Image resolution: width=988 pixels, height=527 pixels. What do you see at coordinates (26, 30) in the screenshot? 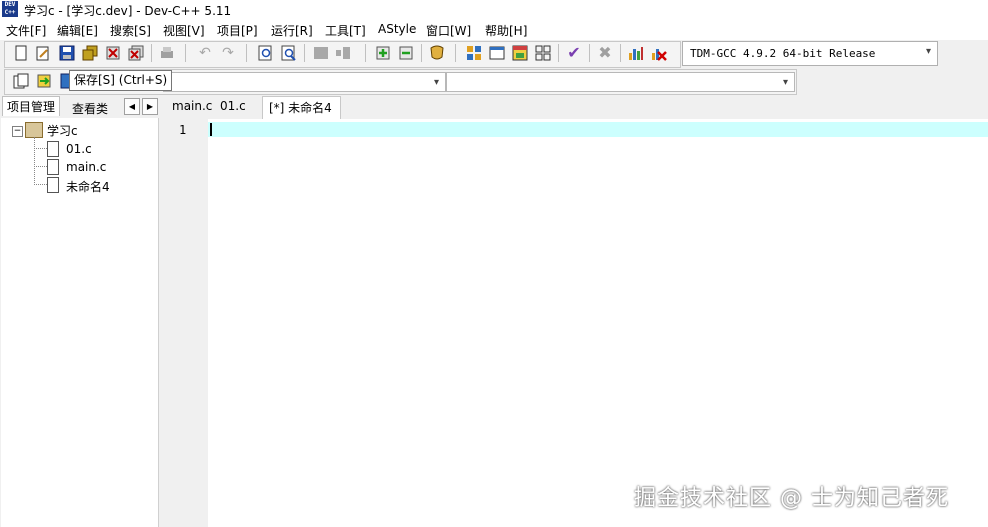
I see `menu-file: 文件[F]` at bounding box center [26, 30].